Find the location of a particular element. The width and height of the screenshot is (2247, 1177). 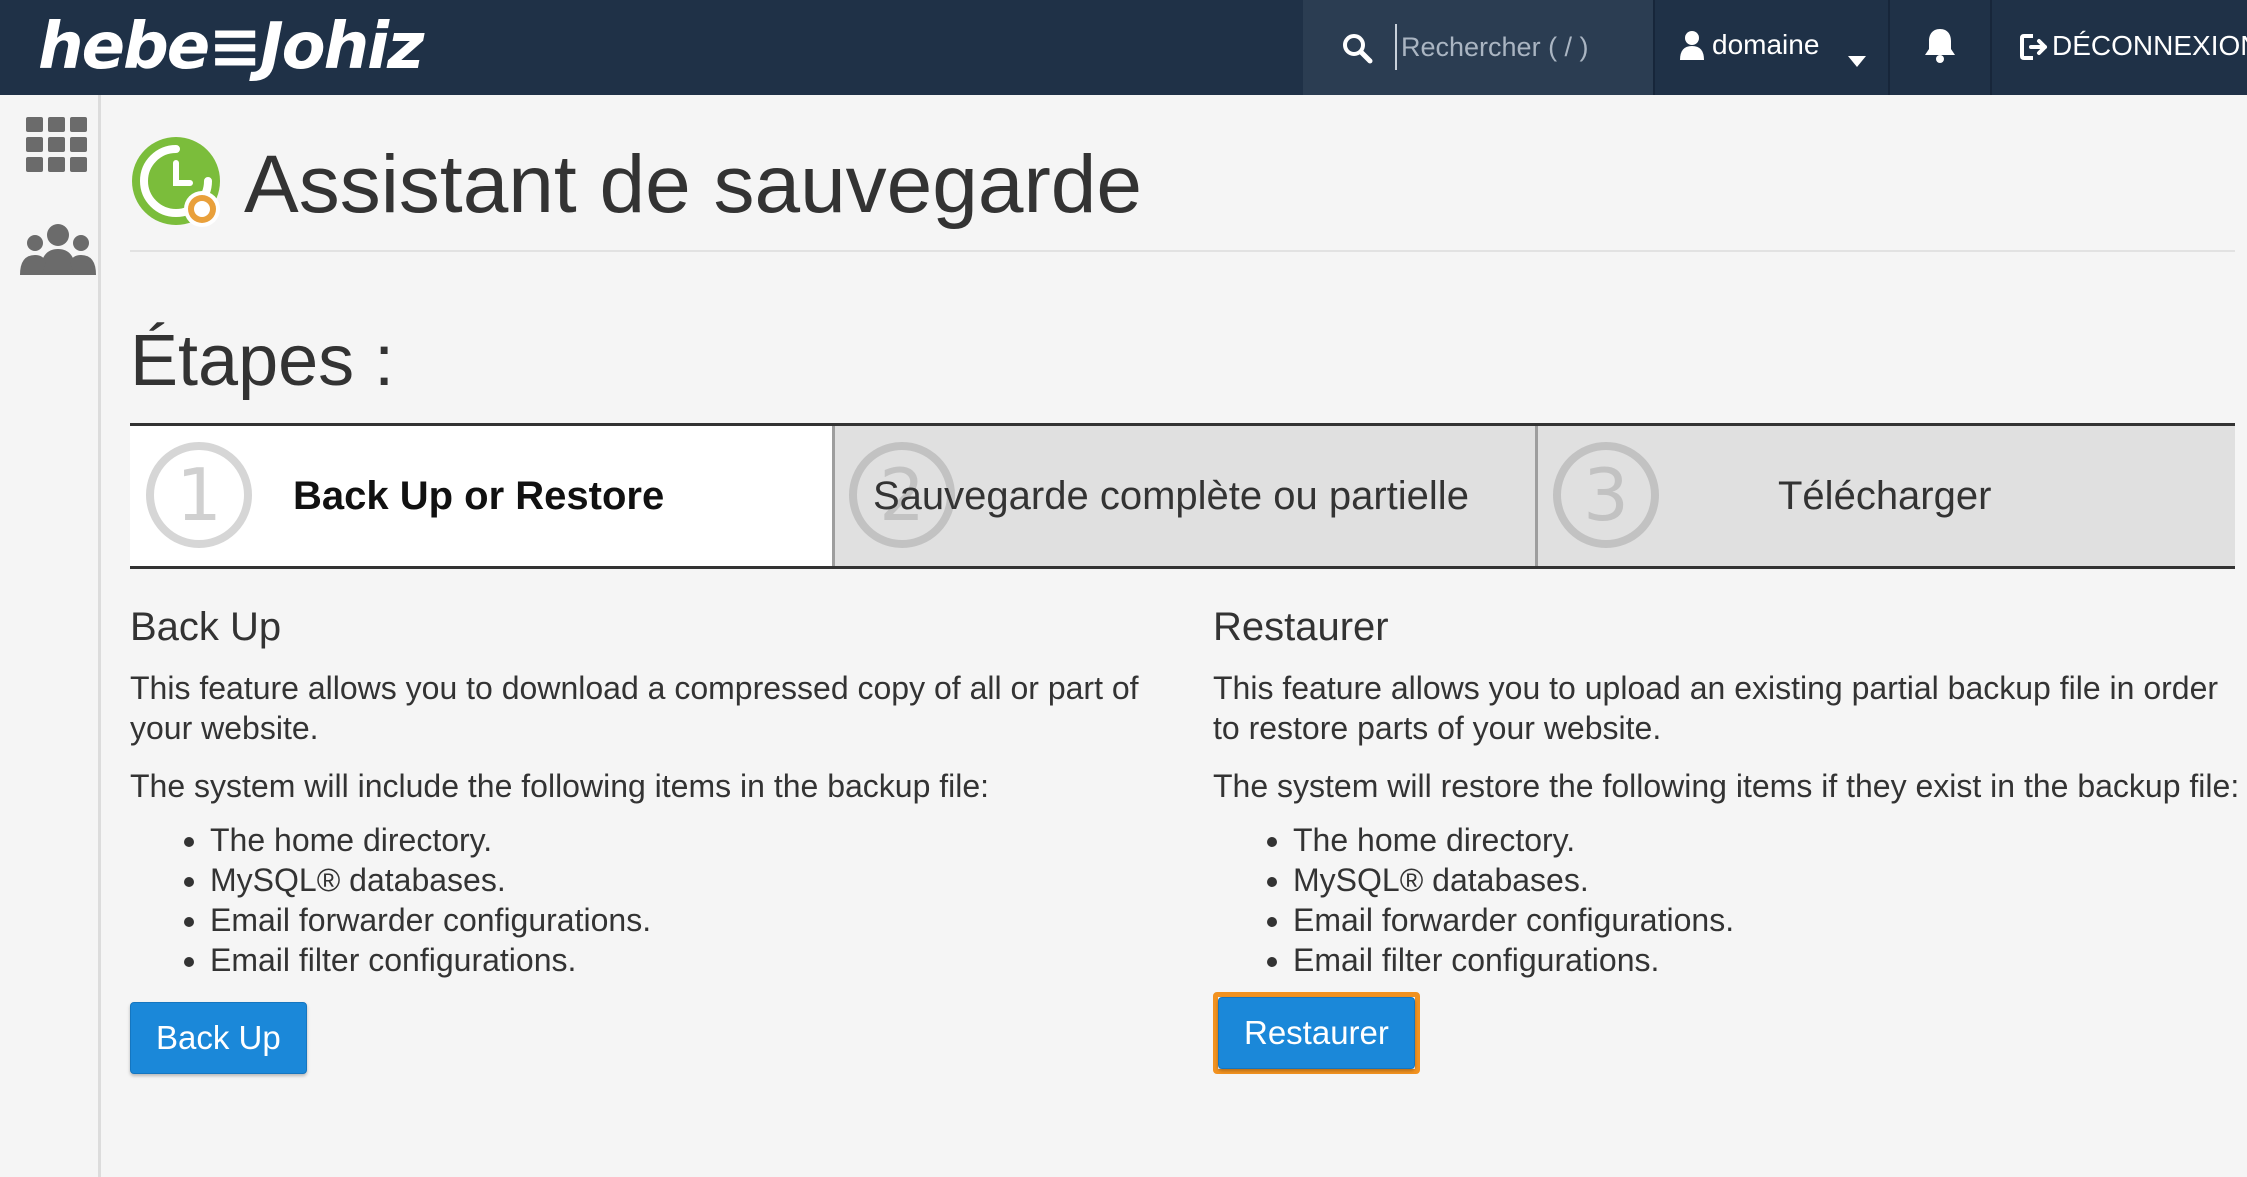

step-1: 1 Back Up or Restore is located at coordinates (481, 496).